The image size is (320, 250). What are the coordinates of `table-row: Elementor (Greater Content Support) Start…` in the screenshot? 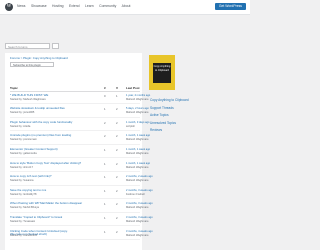 It's located at (80, 152).